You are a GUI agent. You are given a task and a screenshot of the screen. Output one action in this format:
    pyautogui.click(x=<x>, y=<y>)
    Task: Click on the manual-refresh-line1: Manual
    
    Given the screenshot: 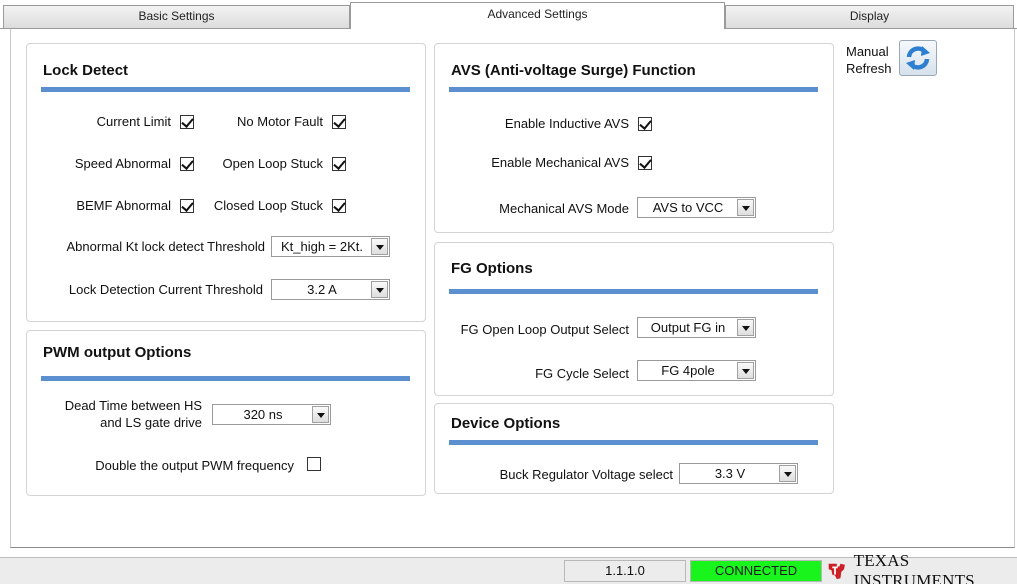 What is the action you would take?
    pyautogui.click(x=867, y=51)
    